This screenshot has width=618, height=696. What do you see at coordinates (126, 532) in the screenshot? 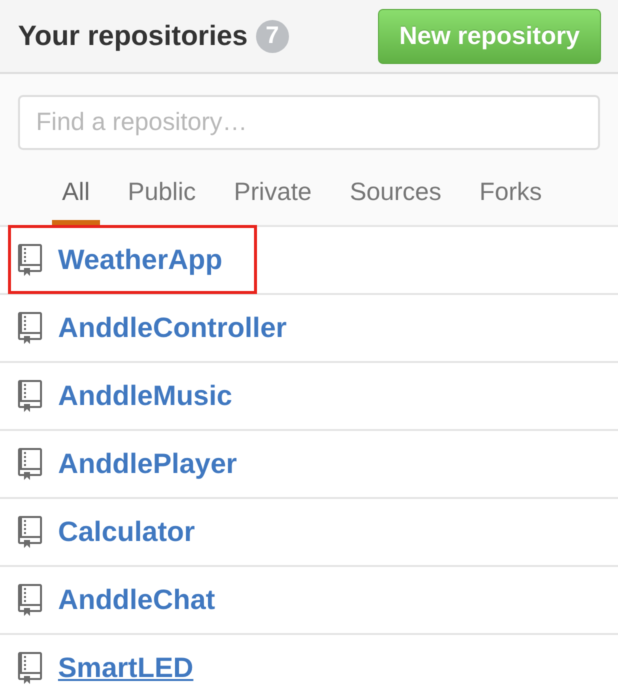
I see `repository-link: Calculator` at bounding box center [126, 532].